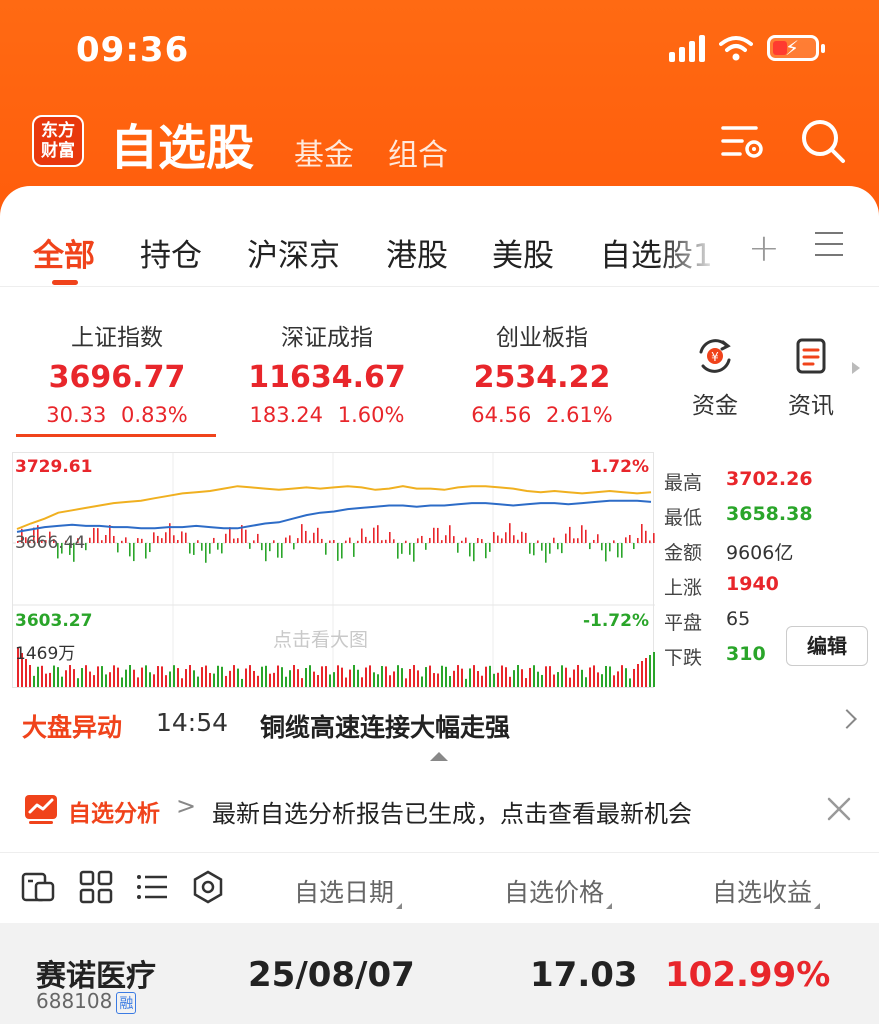 The width and height of the screenshot is (879, 1024). Describe the element at coordinates (683, 588) in the screenshot. I see `stat-key: 上涨` at that location.